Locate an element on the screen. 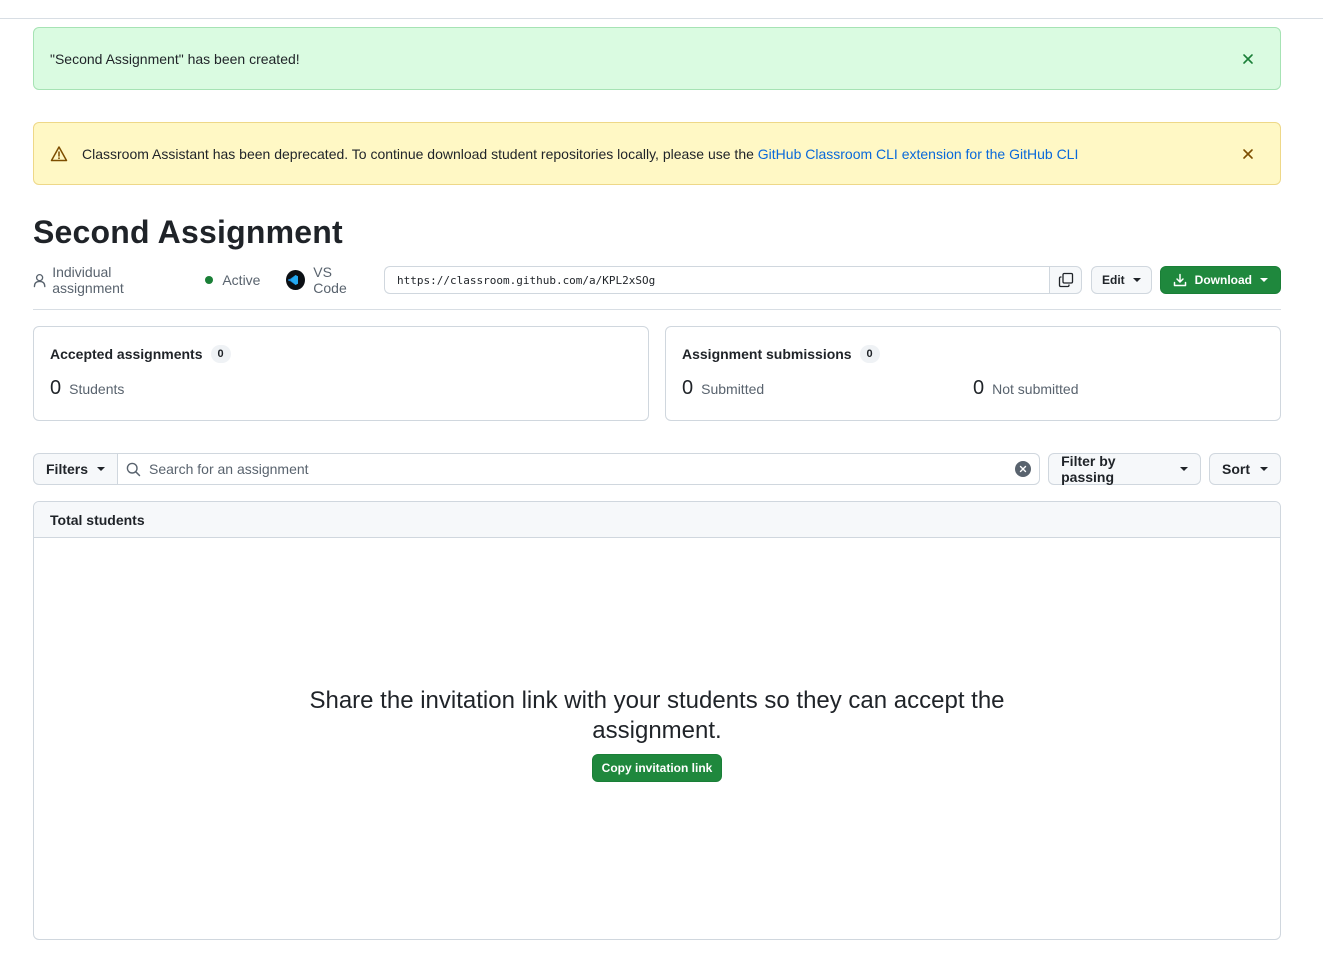  filter-toolbar: Filters Filter by passing Sort is located at coordinates (657, 469).